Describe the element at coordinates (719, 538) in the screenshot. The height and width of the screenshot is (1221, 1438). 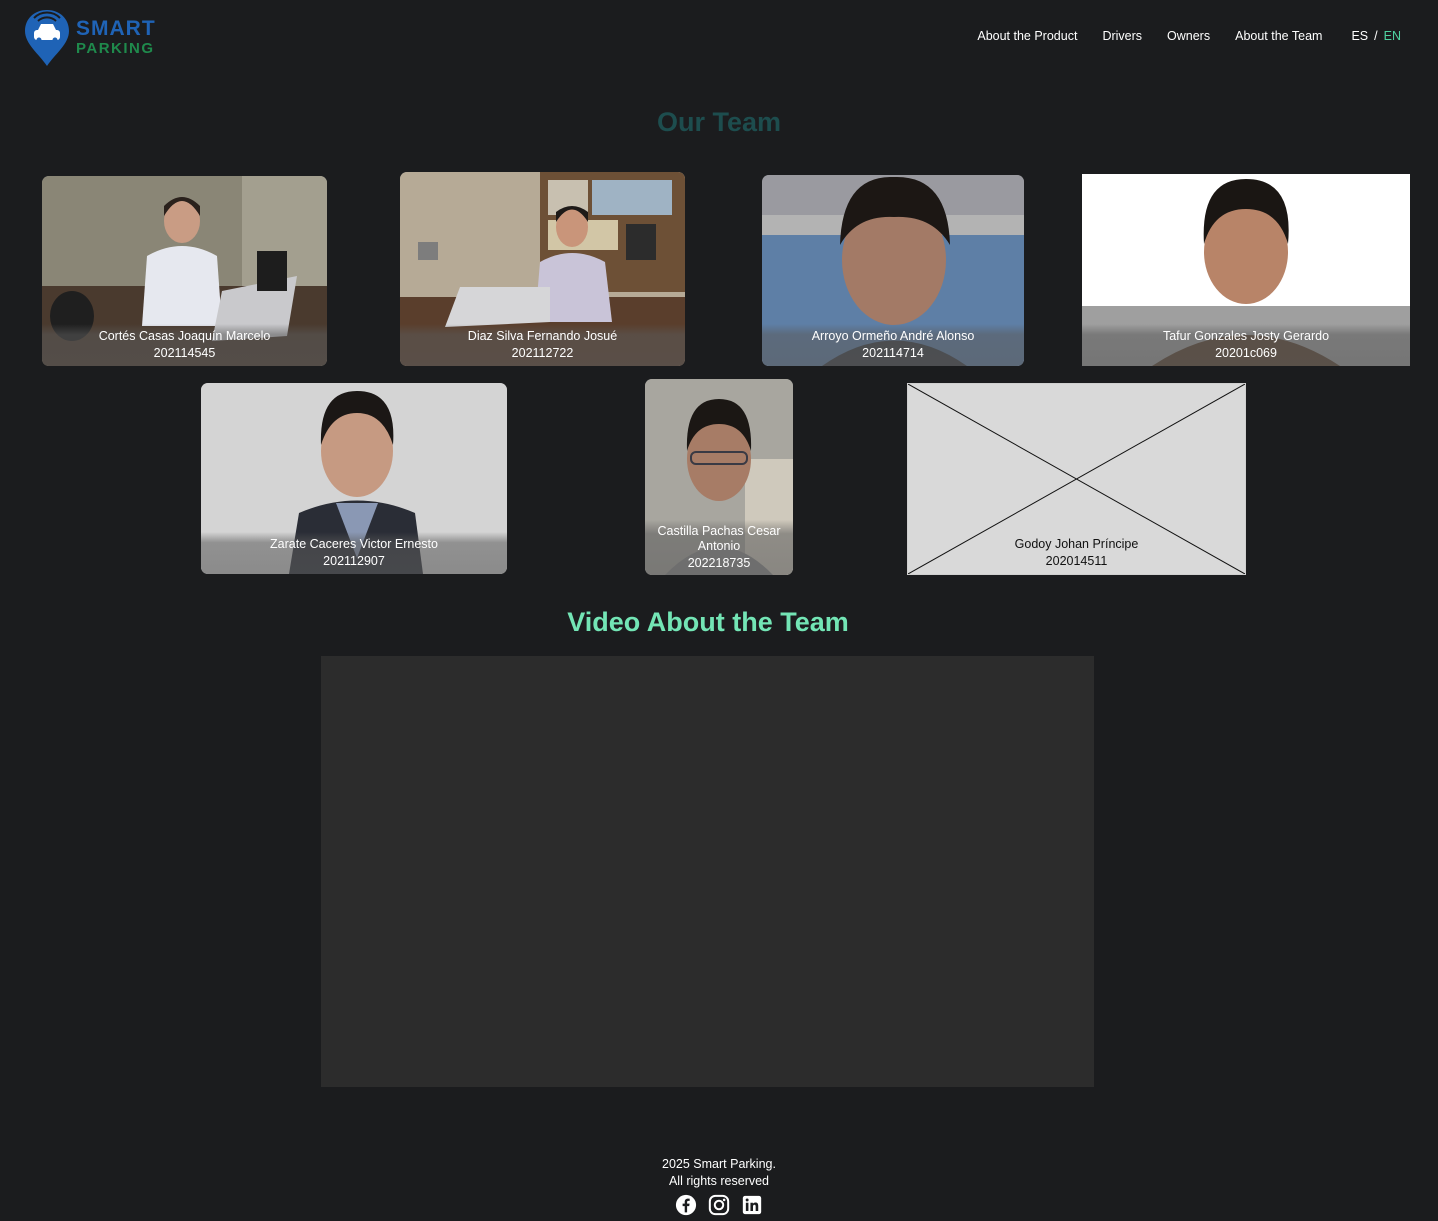
I see `member-name: Castilla Pachas Cesar Antonio` at that location.